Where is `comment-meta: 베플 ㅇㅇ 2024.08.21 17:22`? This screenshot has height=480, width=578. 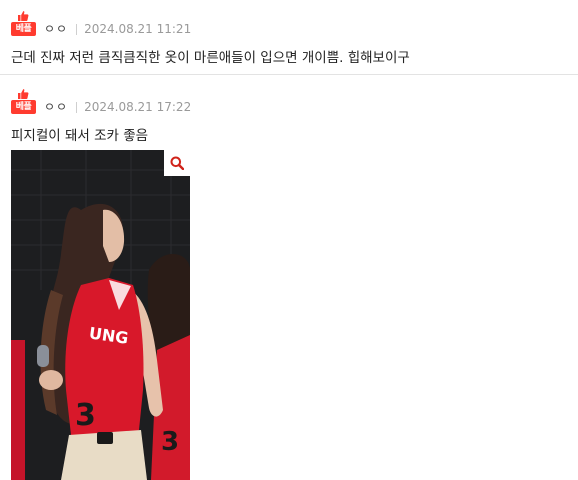 comment-meta: 베플 ㅇㅇ 2024.08.21 17:22 is located at coordinates (101, 101).